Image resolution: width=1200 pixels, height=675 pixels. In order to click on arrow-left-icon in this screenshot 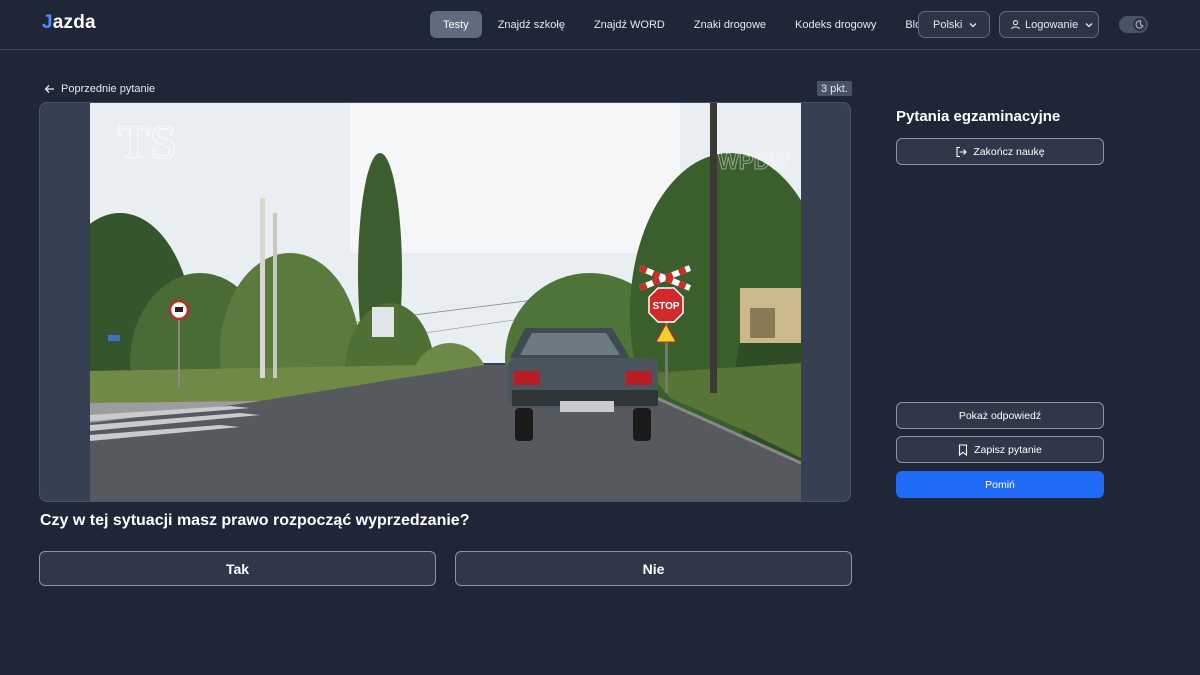, I will do `click(49, 89)`.